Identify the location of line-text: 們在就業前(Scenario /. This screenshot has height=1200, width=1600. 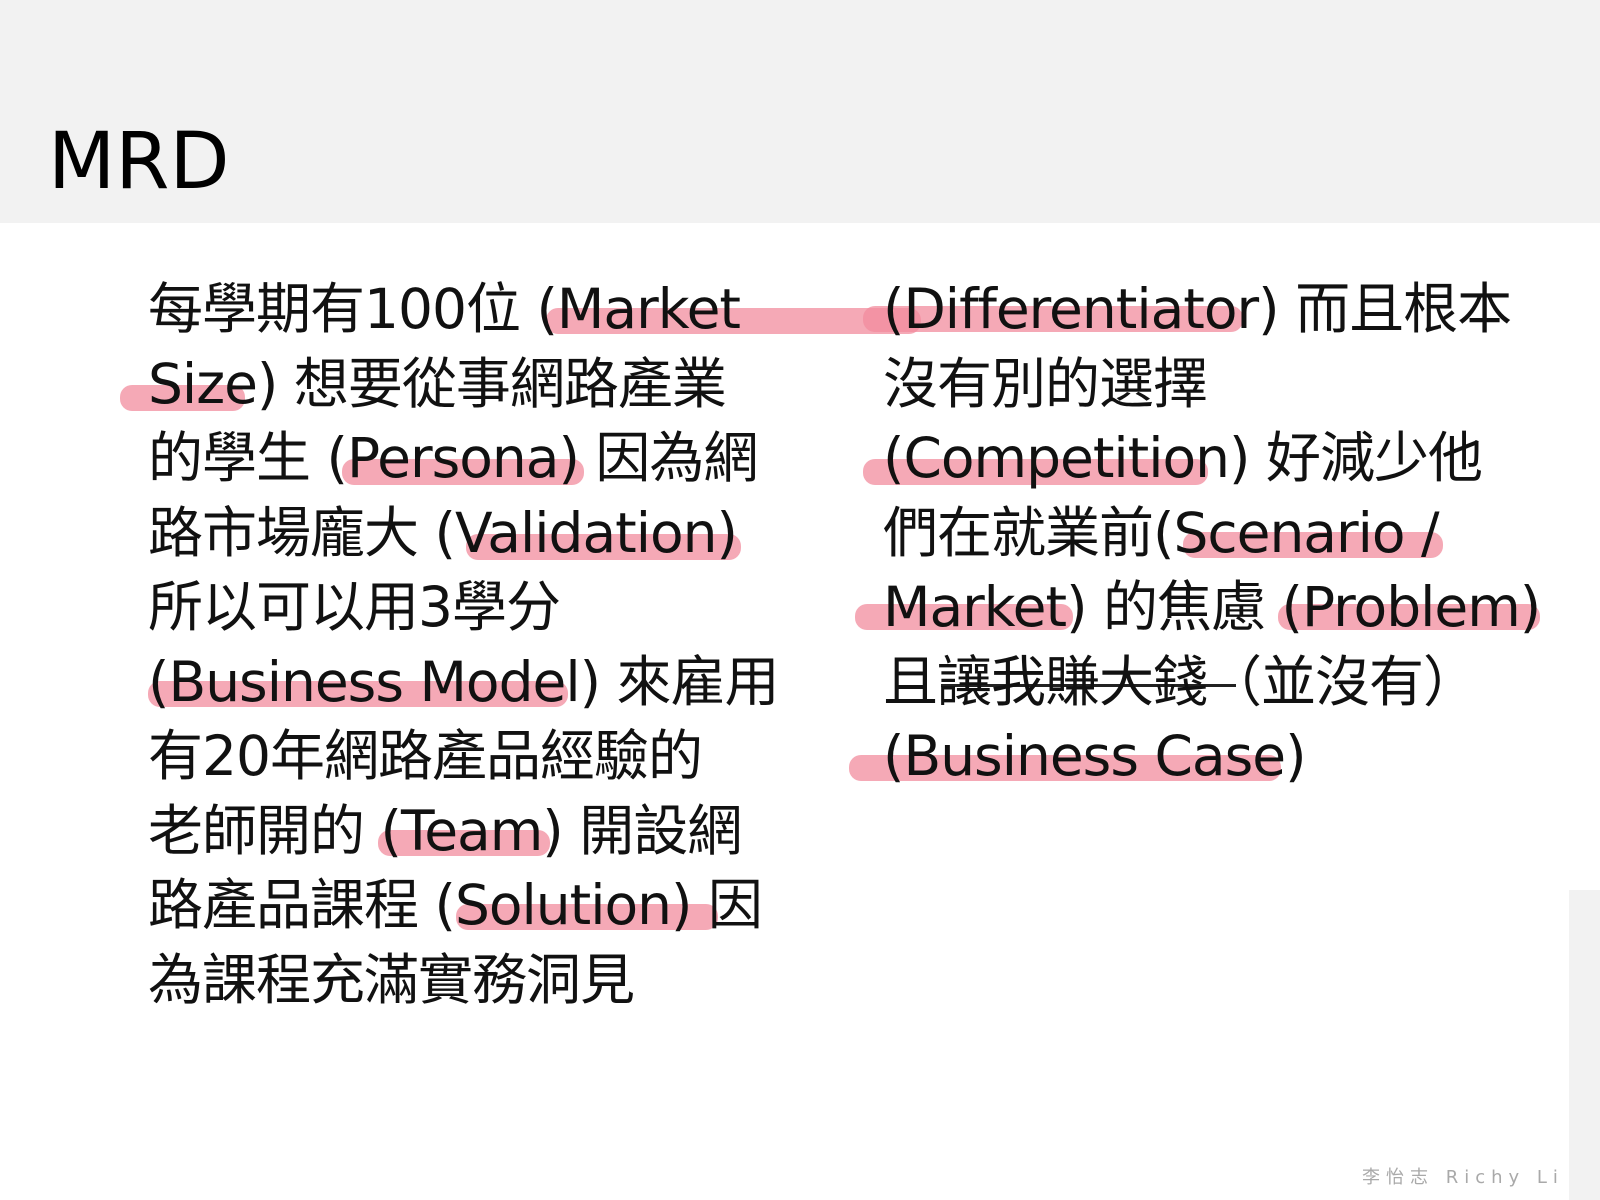
(1161, 532).